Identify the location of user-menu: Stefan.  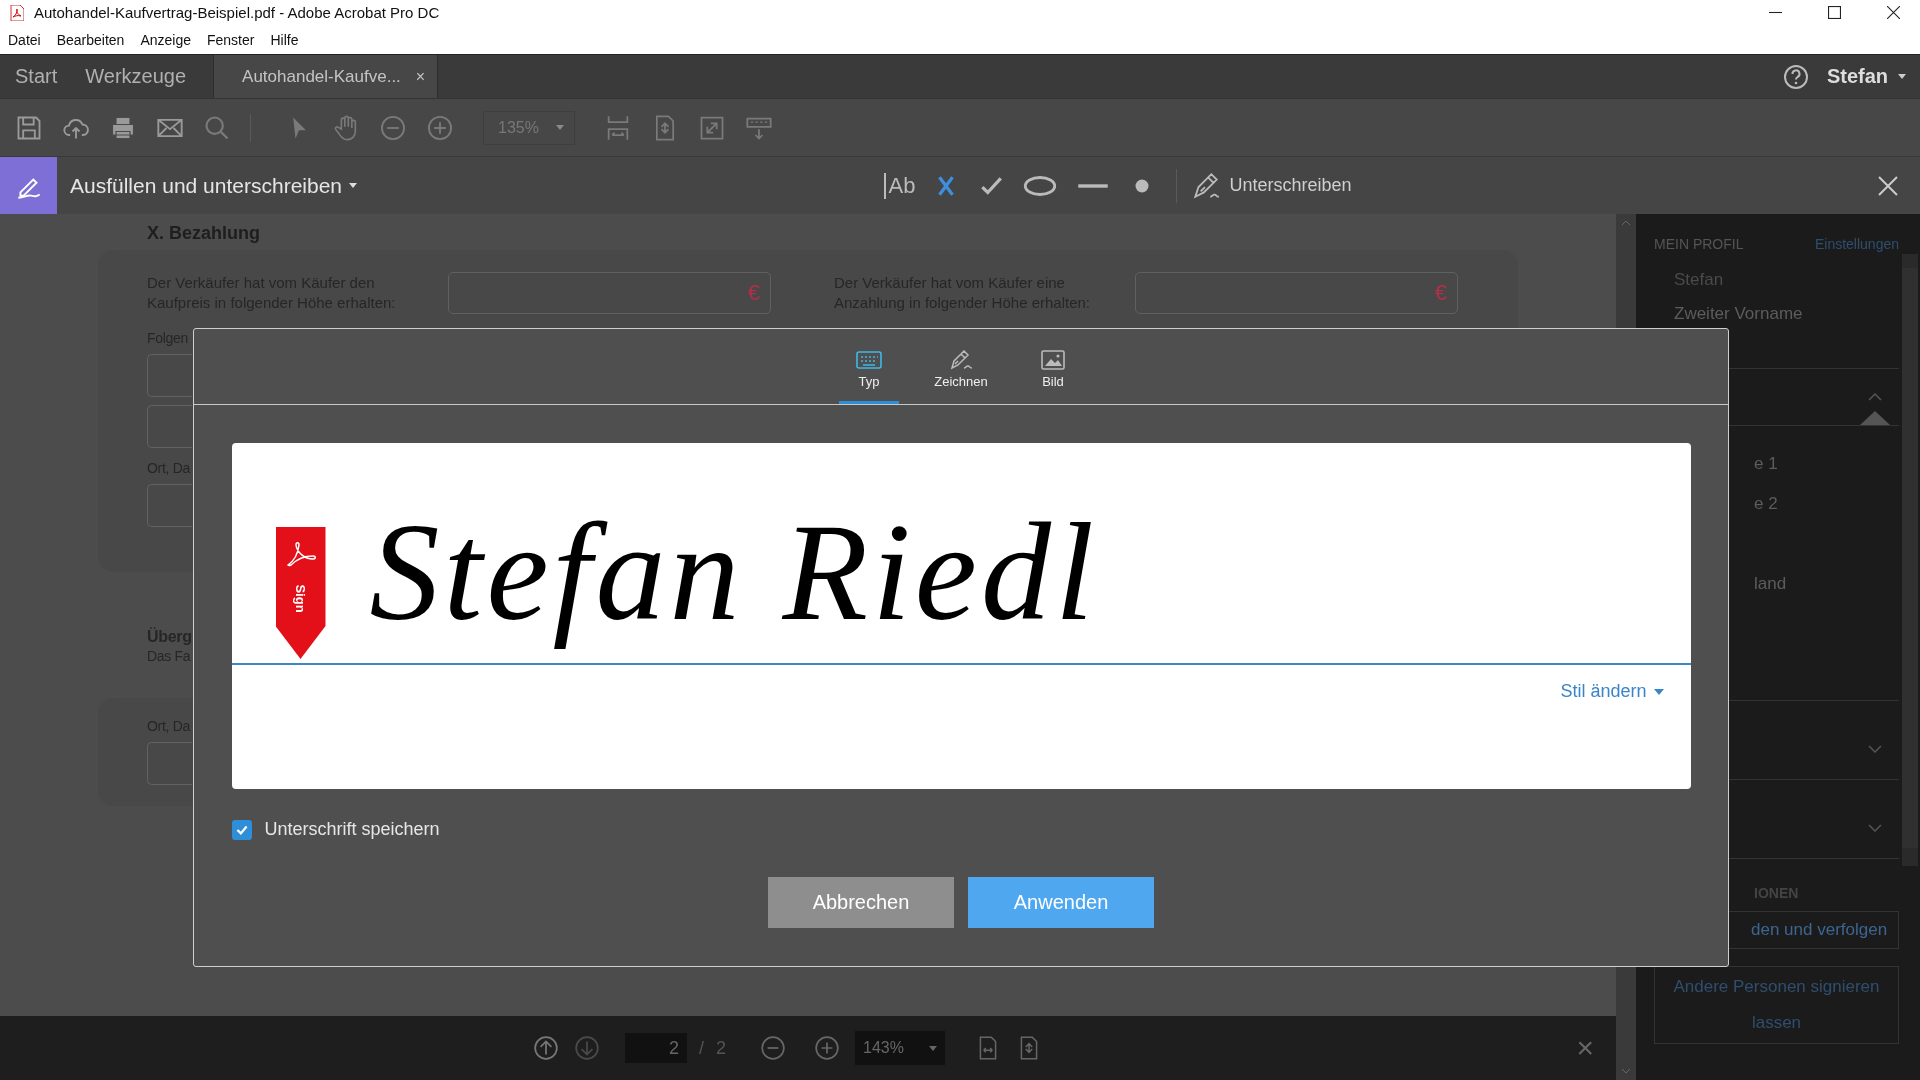
(1857, 76).